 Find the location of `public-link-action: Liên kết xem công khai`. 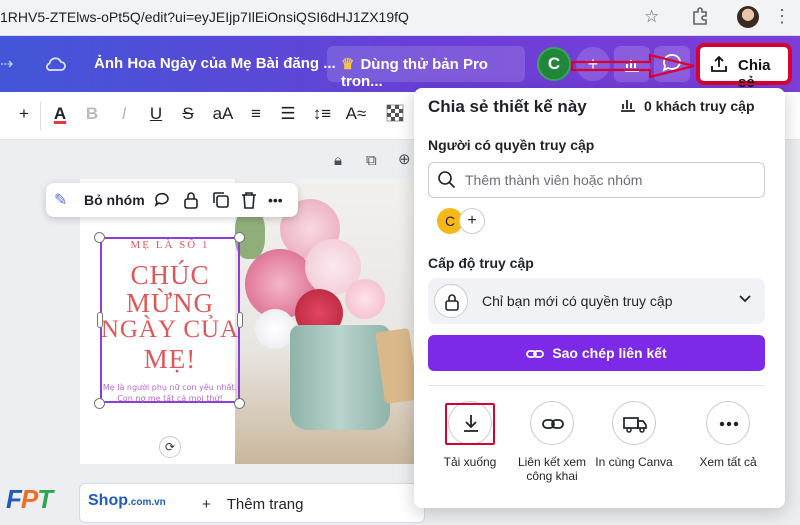

public-link-action: Liên kết xem công khai is located at coordinates (552, 442).